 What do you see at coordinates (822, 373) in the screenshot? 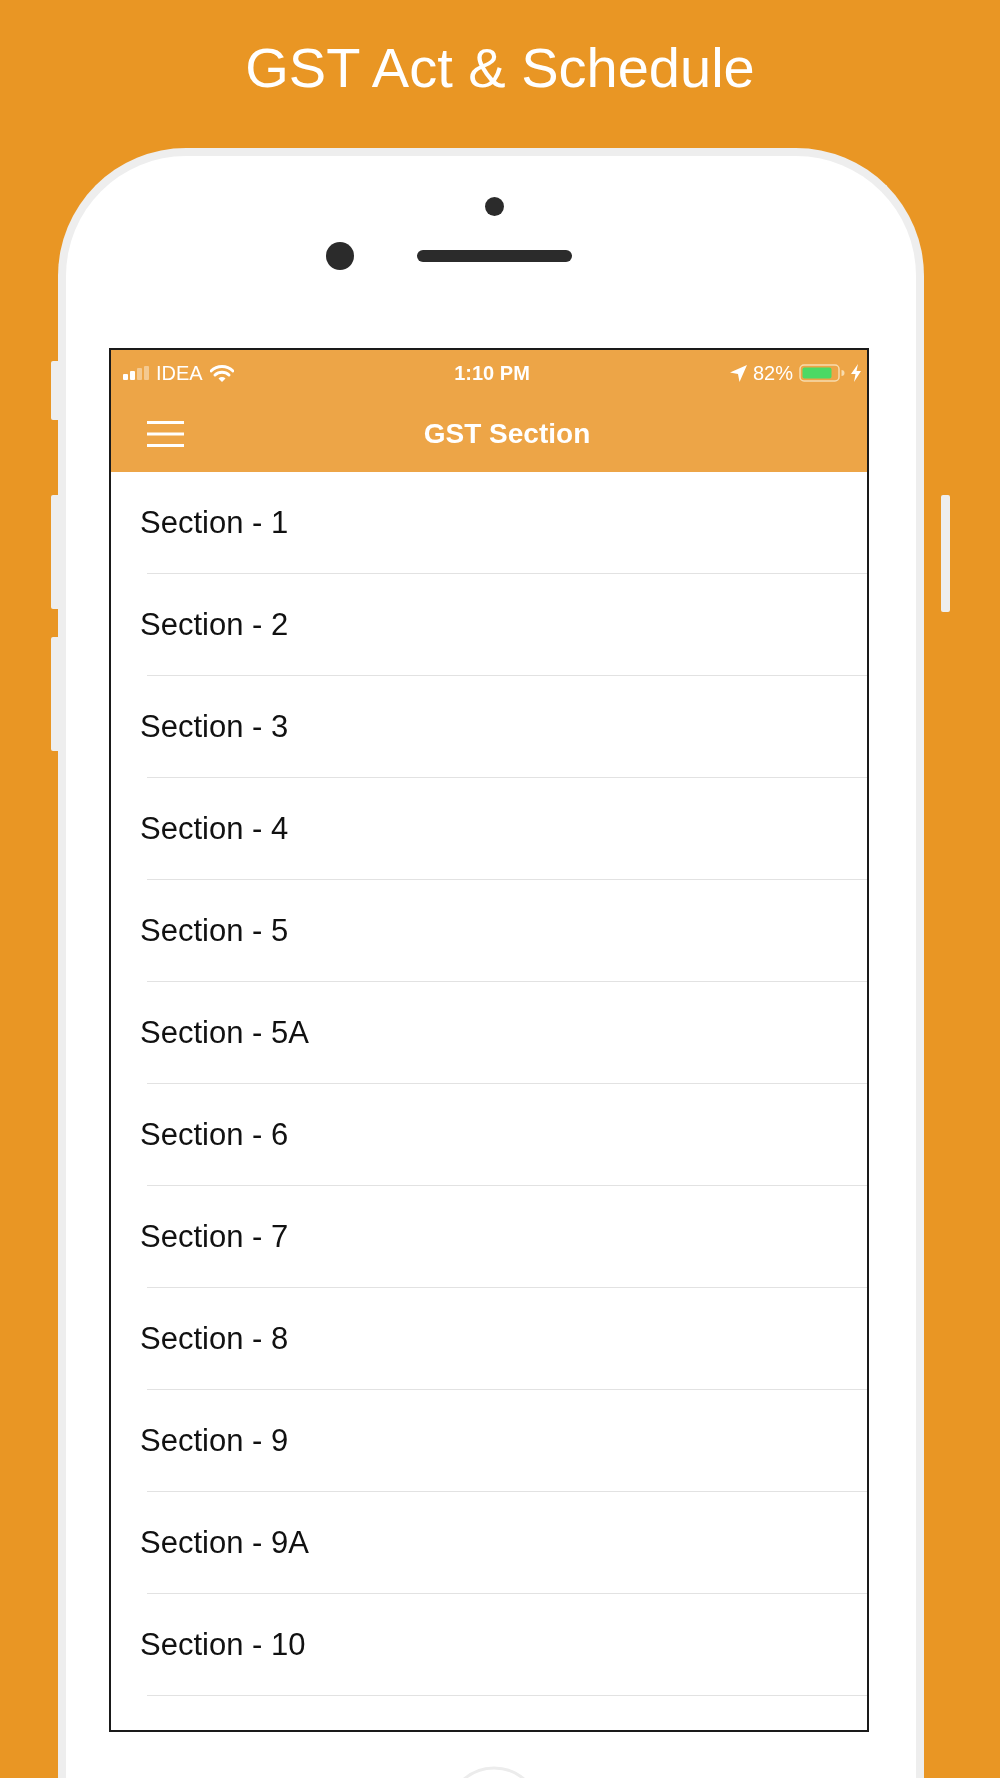
I see `battery-icon` at bounding box center [822, 373].